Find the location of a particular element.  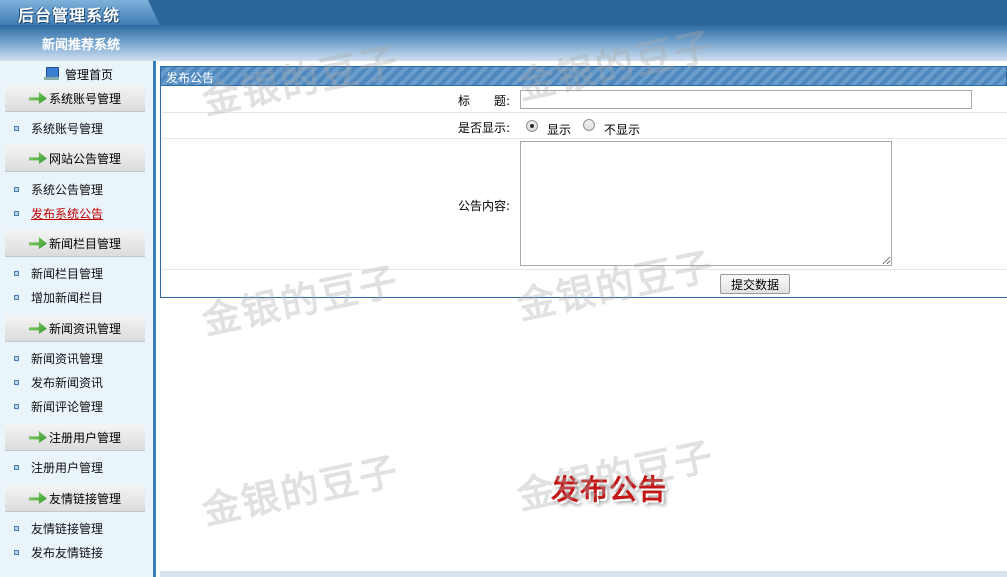

radio-show-label: 显示 is located at coordinates (559, 130).